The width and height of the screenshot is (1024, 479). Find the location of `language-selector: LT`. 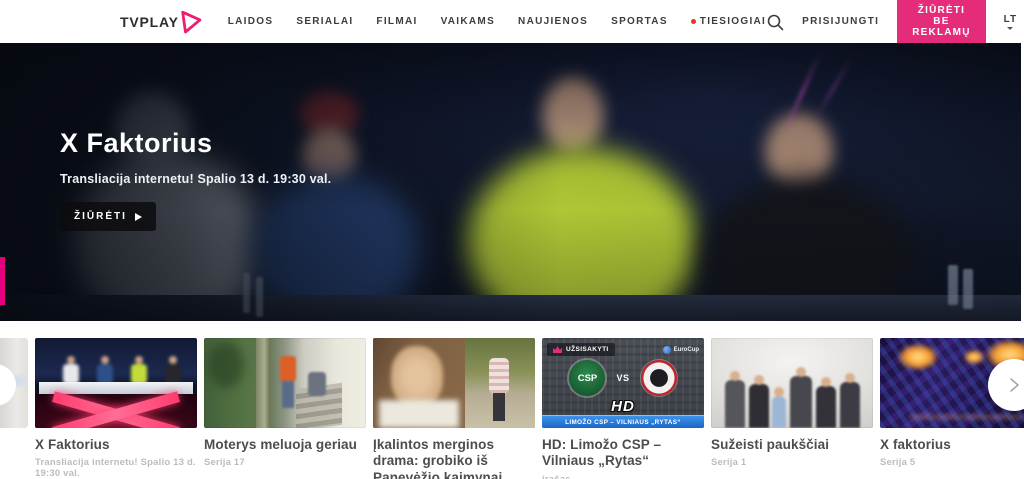

language-selector: LT is located at coordinates (1010, 22).